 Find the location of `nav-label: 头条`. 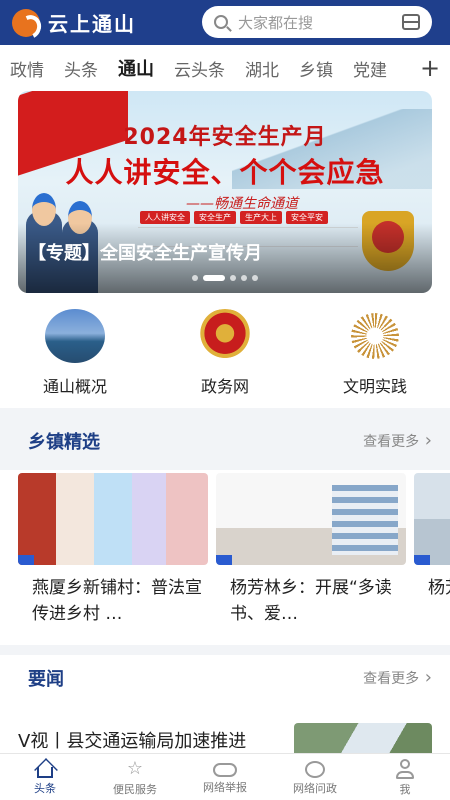

nav-label: 头条 is located at coordinates (45, 788).